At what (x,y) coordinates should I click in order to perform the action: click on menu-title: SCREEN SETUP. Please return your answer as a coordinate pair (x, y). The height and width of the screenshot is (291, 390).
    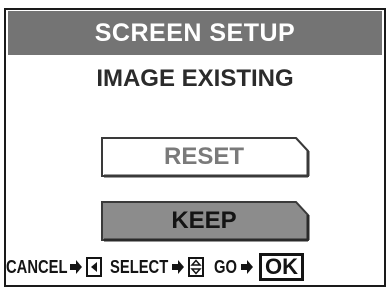
    Looking at the image, I should click on (195, 32).